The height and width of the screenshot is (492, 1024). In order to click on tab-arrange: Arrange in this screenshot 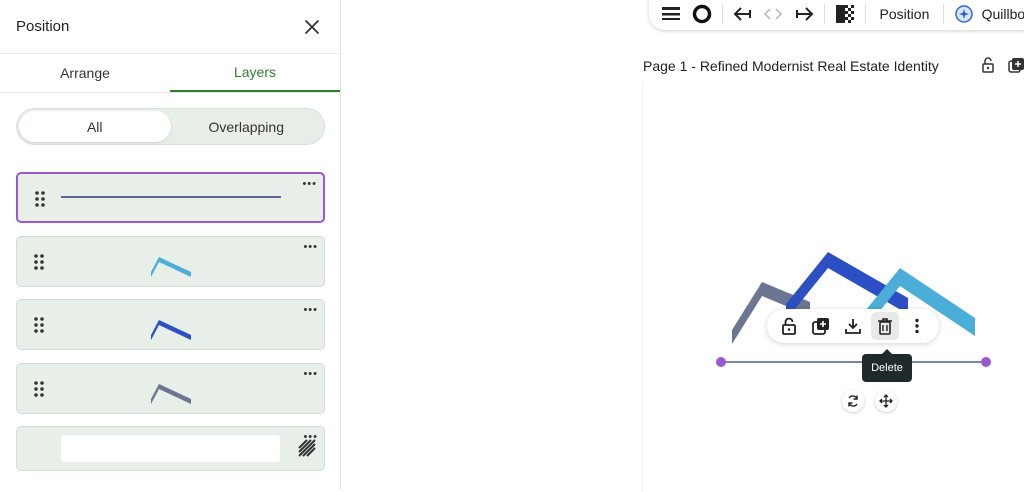, I will do `click(85, 73)`.